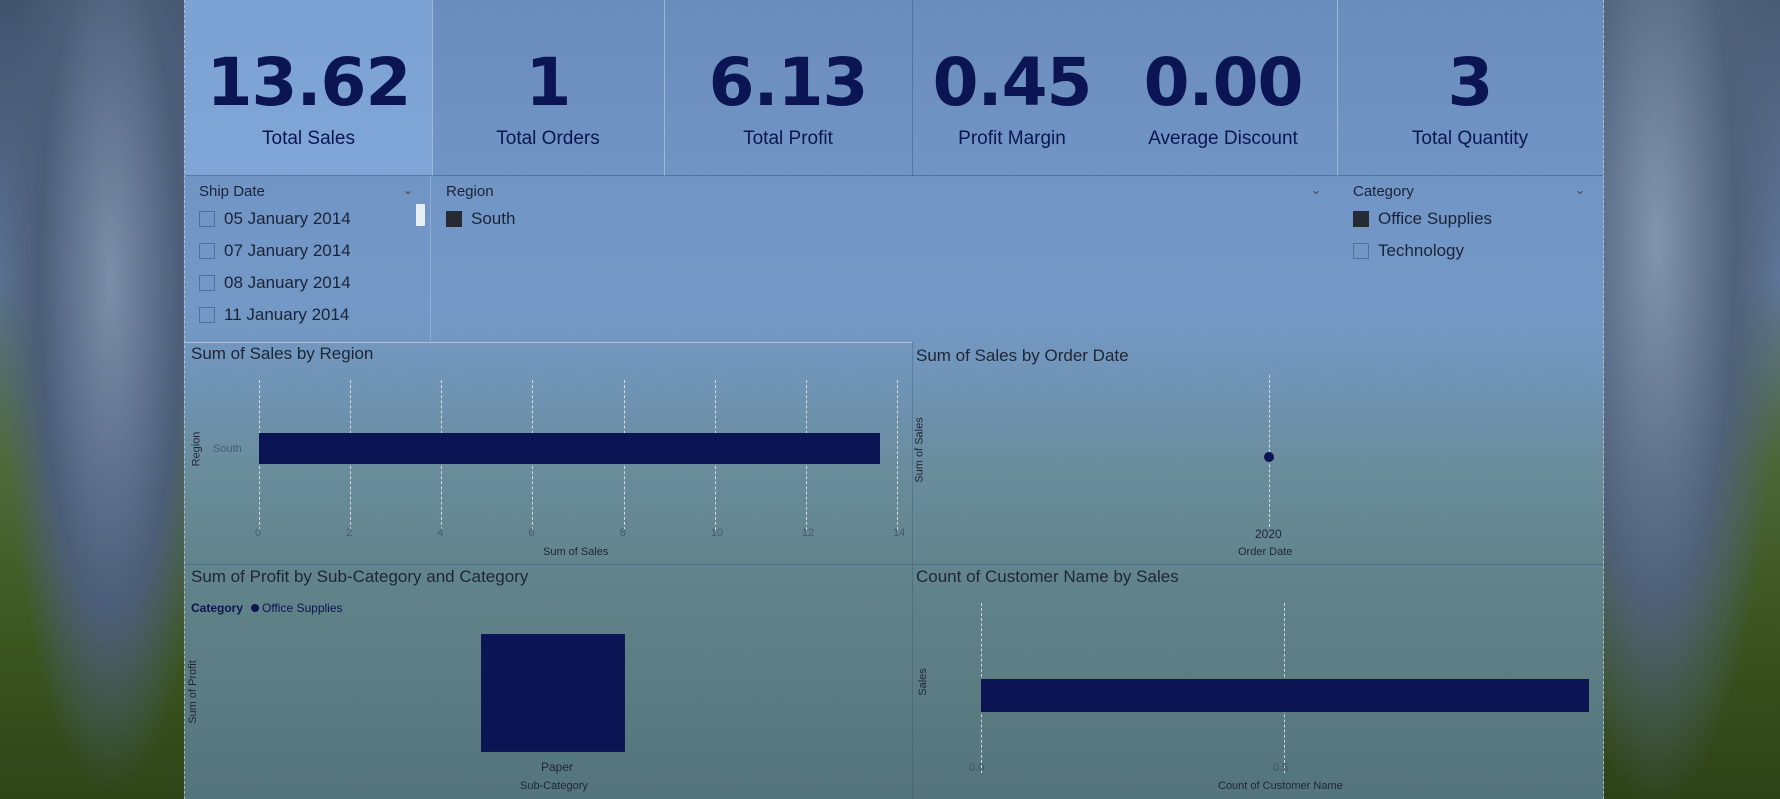 This screenshot has width=1780, height=799. Describe the element at coordinates (622, 533) in the screenshot. I see `x-tick-label: 8` at that location.